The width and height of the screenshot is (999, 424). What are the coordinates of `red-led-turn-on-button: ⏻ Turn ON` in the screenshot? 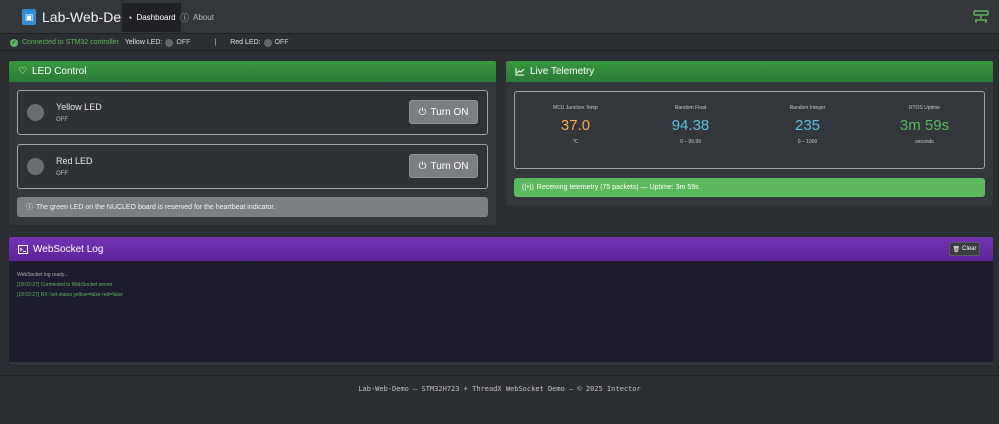 It's located at (443, 166).